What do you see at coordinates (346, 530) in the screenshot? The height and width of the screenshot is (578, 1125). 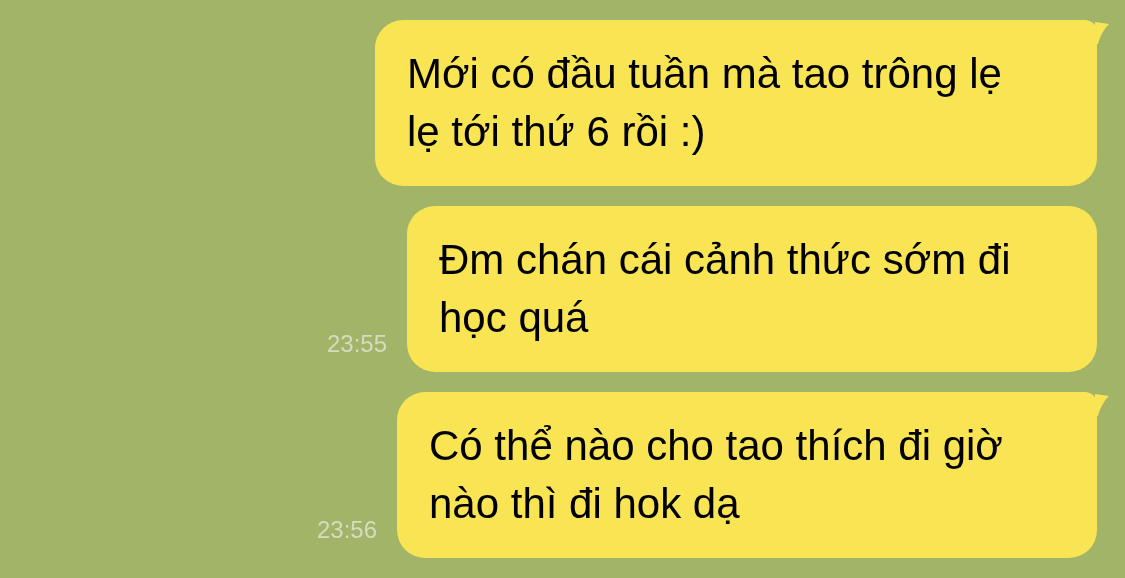 I see `message-time: 23:56` at bounding box center [346, 530].